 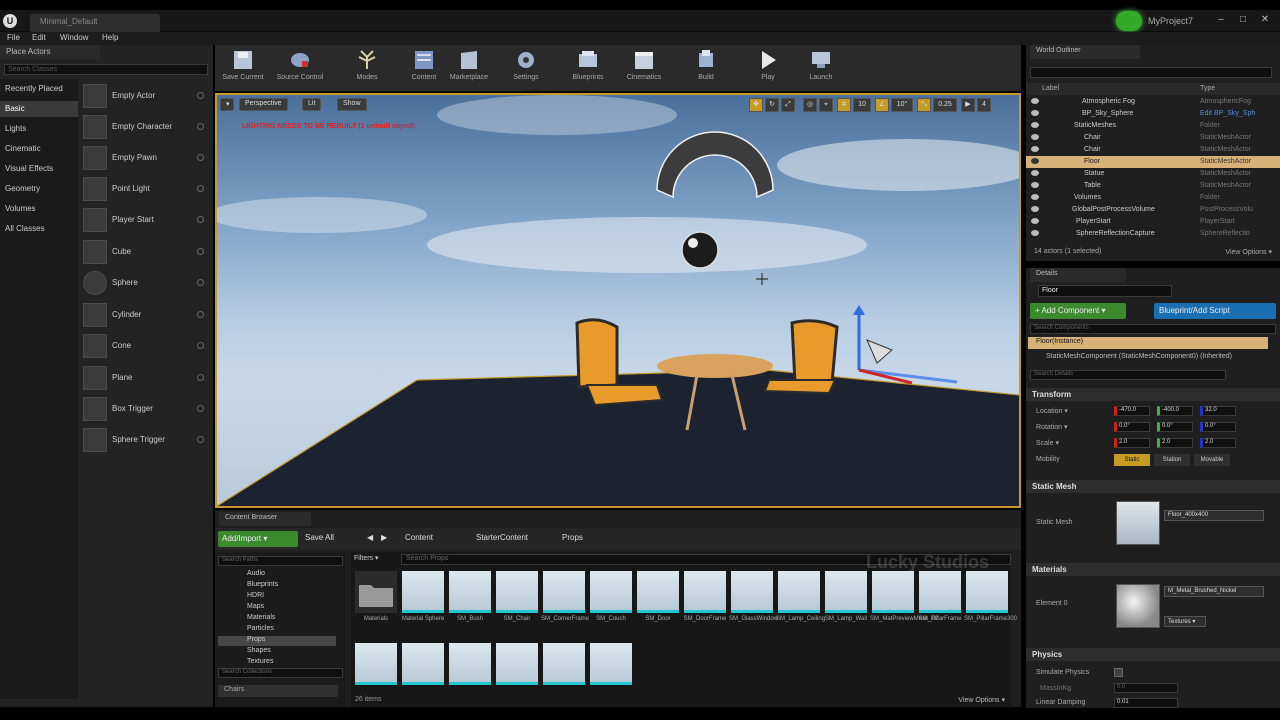 What do you see at coordinates (250, 619) in the screenshot?
I see `folder-materials: Materials` at bounding box center [250, 619].